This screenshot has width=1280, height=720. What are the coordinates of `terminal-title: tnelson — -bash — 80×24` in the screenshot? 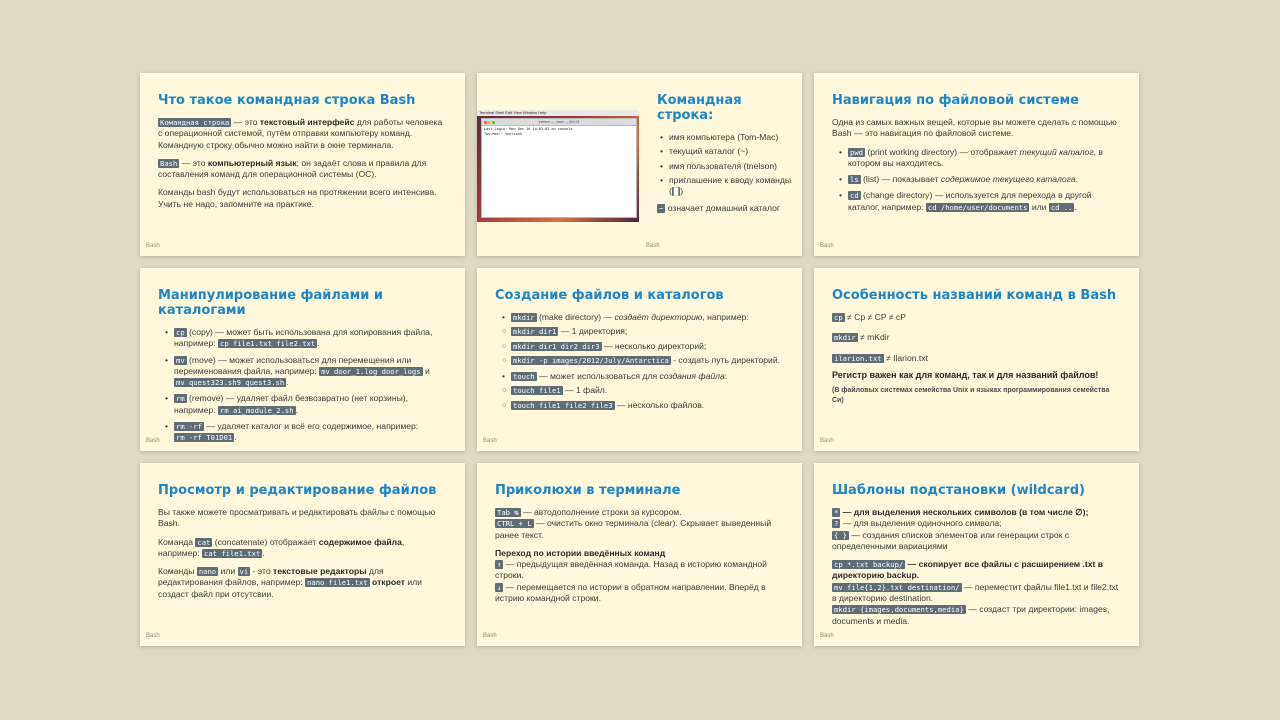 It's located at (559, 122).